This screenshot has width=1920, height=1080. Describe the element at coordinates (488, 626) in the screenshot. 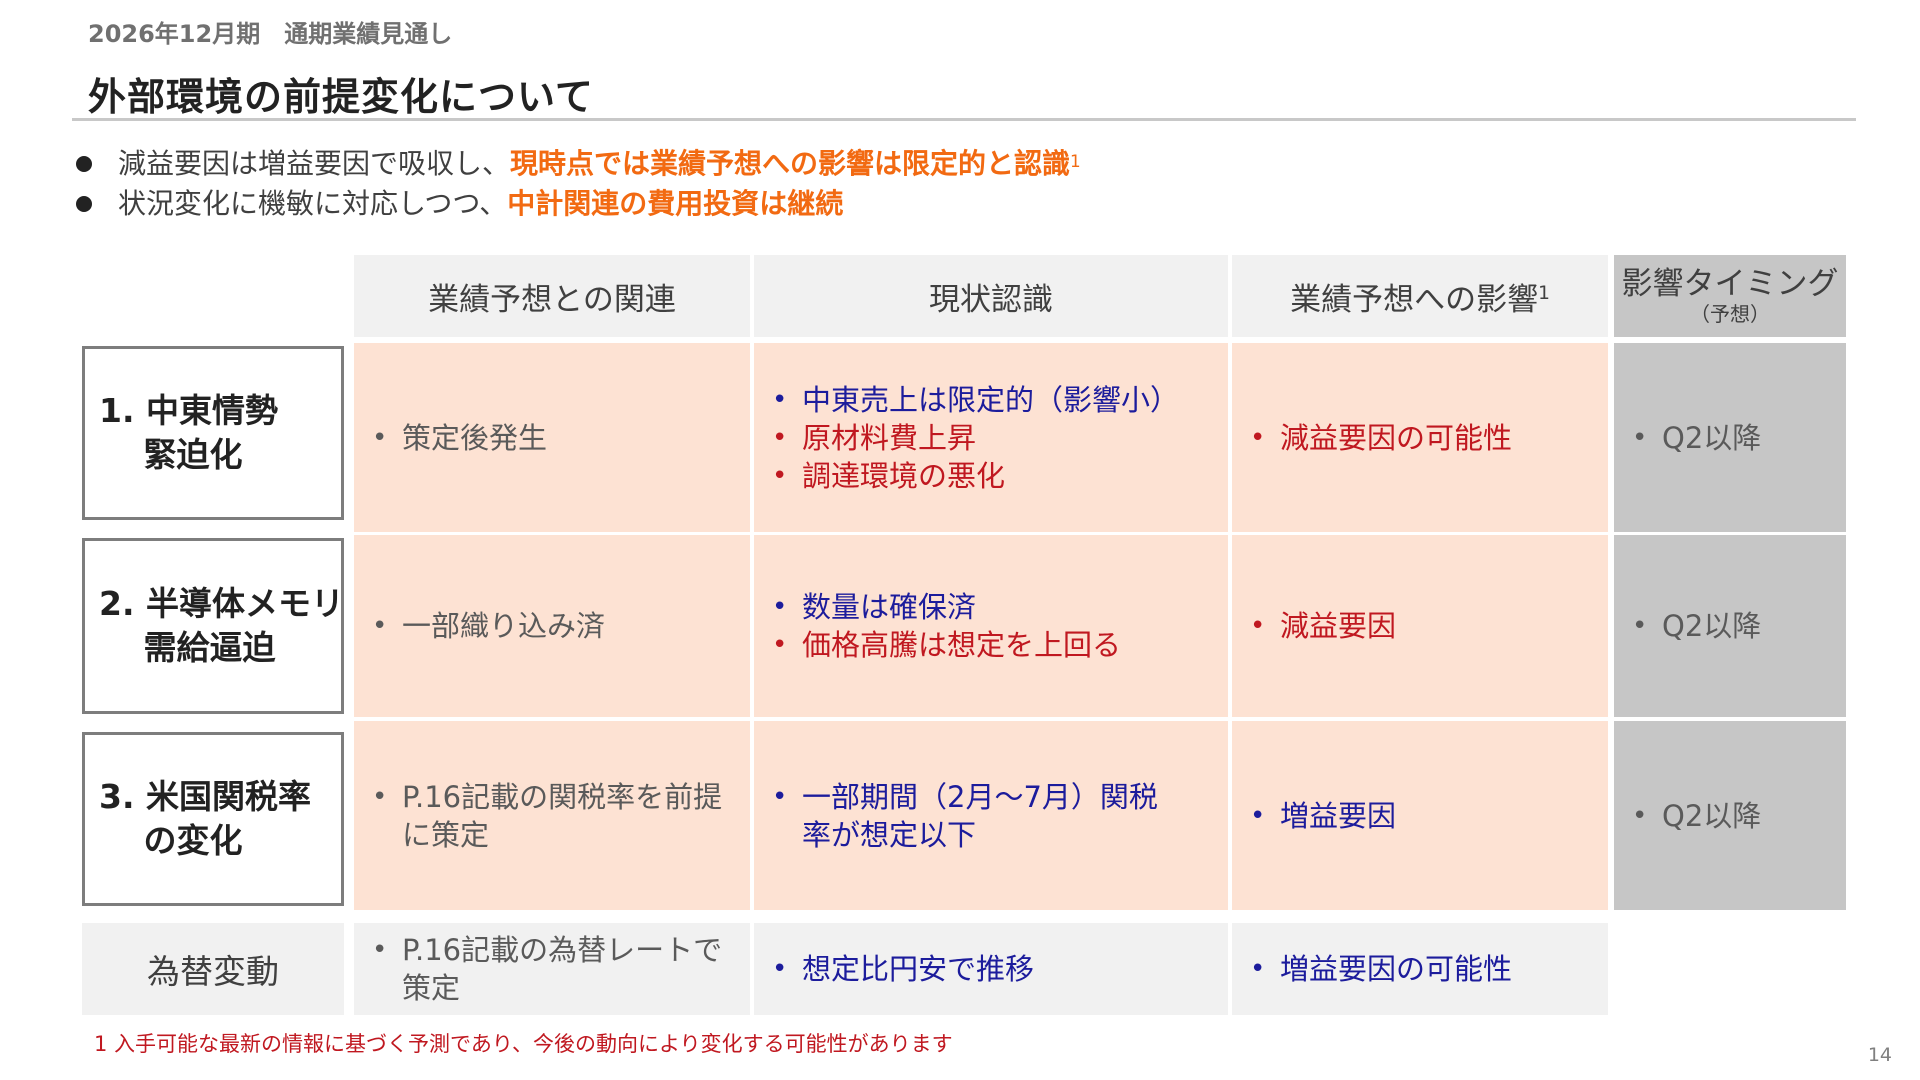

I see `relation-item: 一部織り込み済` at that location.